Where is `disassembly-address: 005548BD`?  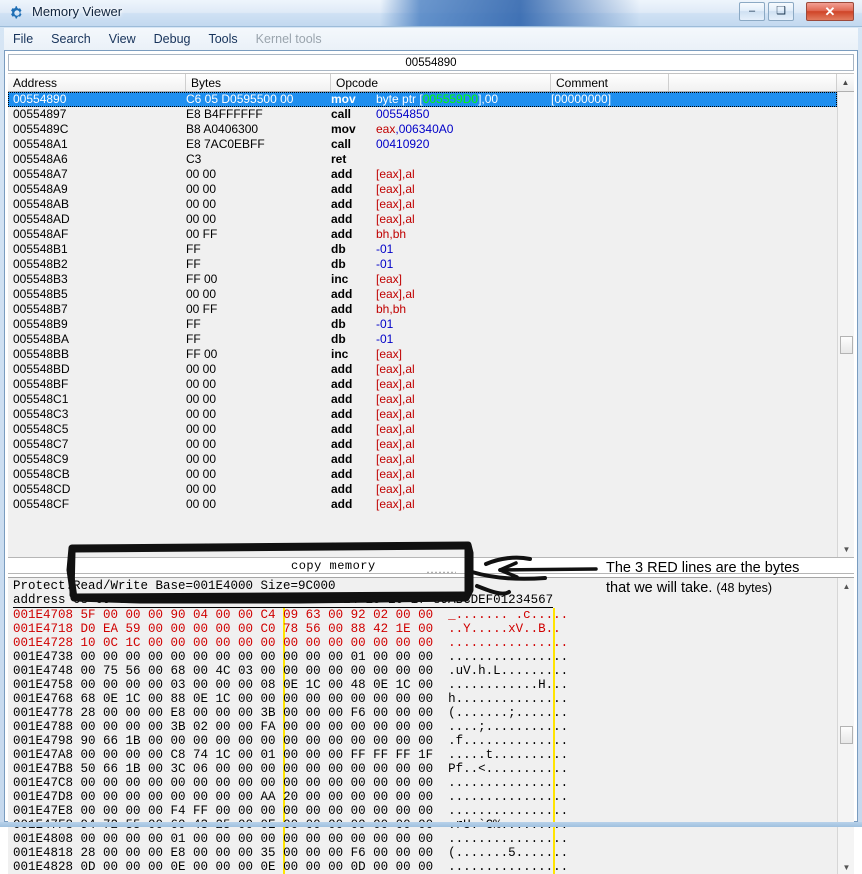
disassembly-address: 005548BD is located at coordinates (41, 369).